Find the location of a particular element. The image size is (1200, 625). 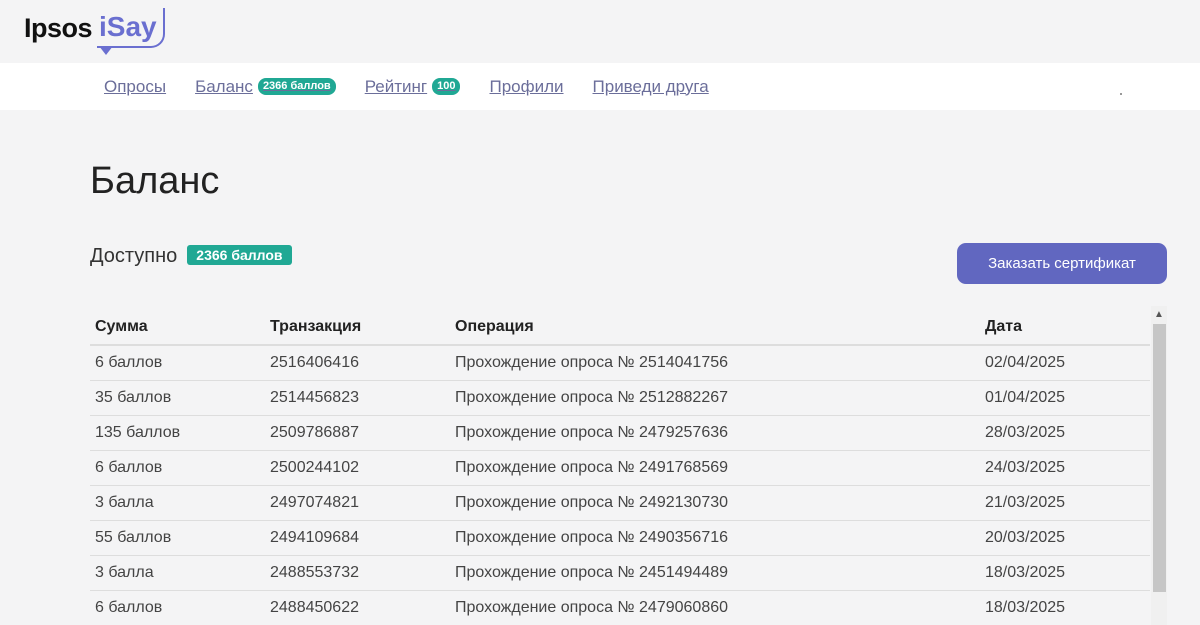

nav-surveys-link: Опросы is located at coordinates (135, 87).